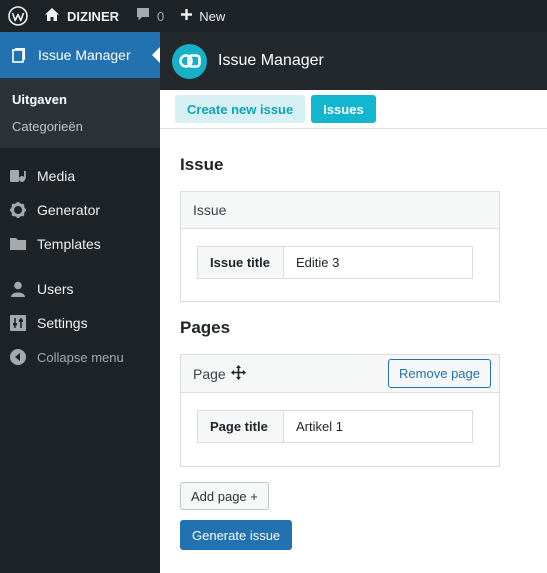 The width and height of the screenshot is (547, 573). Describe the element at coordinates (241, 426) in the screenshot. I see `page-title-label: Page title` at that location.